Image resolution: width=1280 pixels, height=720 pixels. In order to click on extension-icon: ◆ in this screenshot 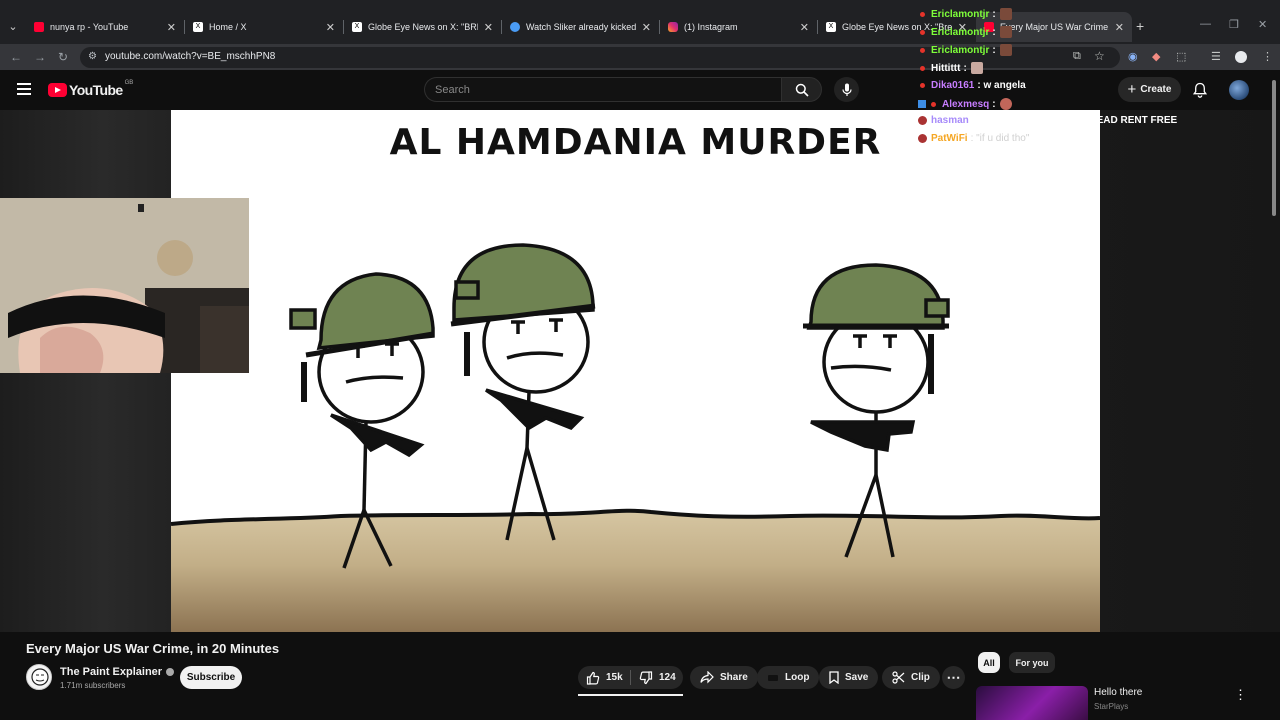, I will do `click(1156, 56)`.